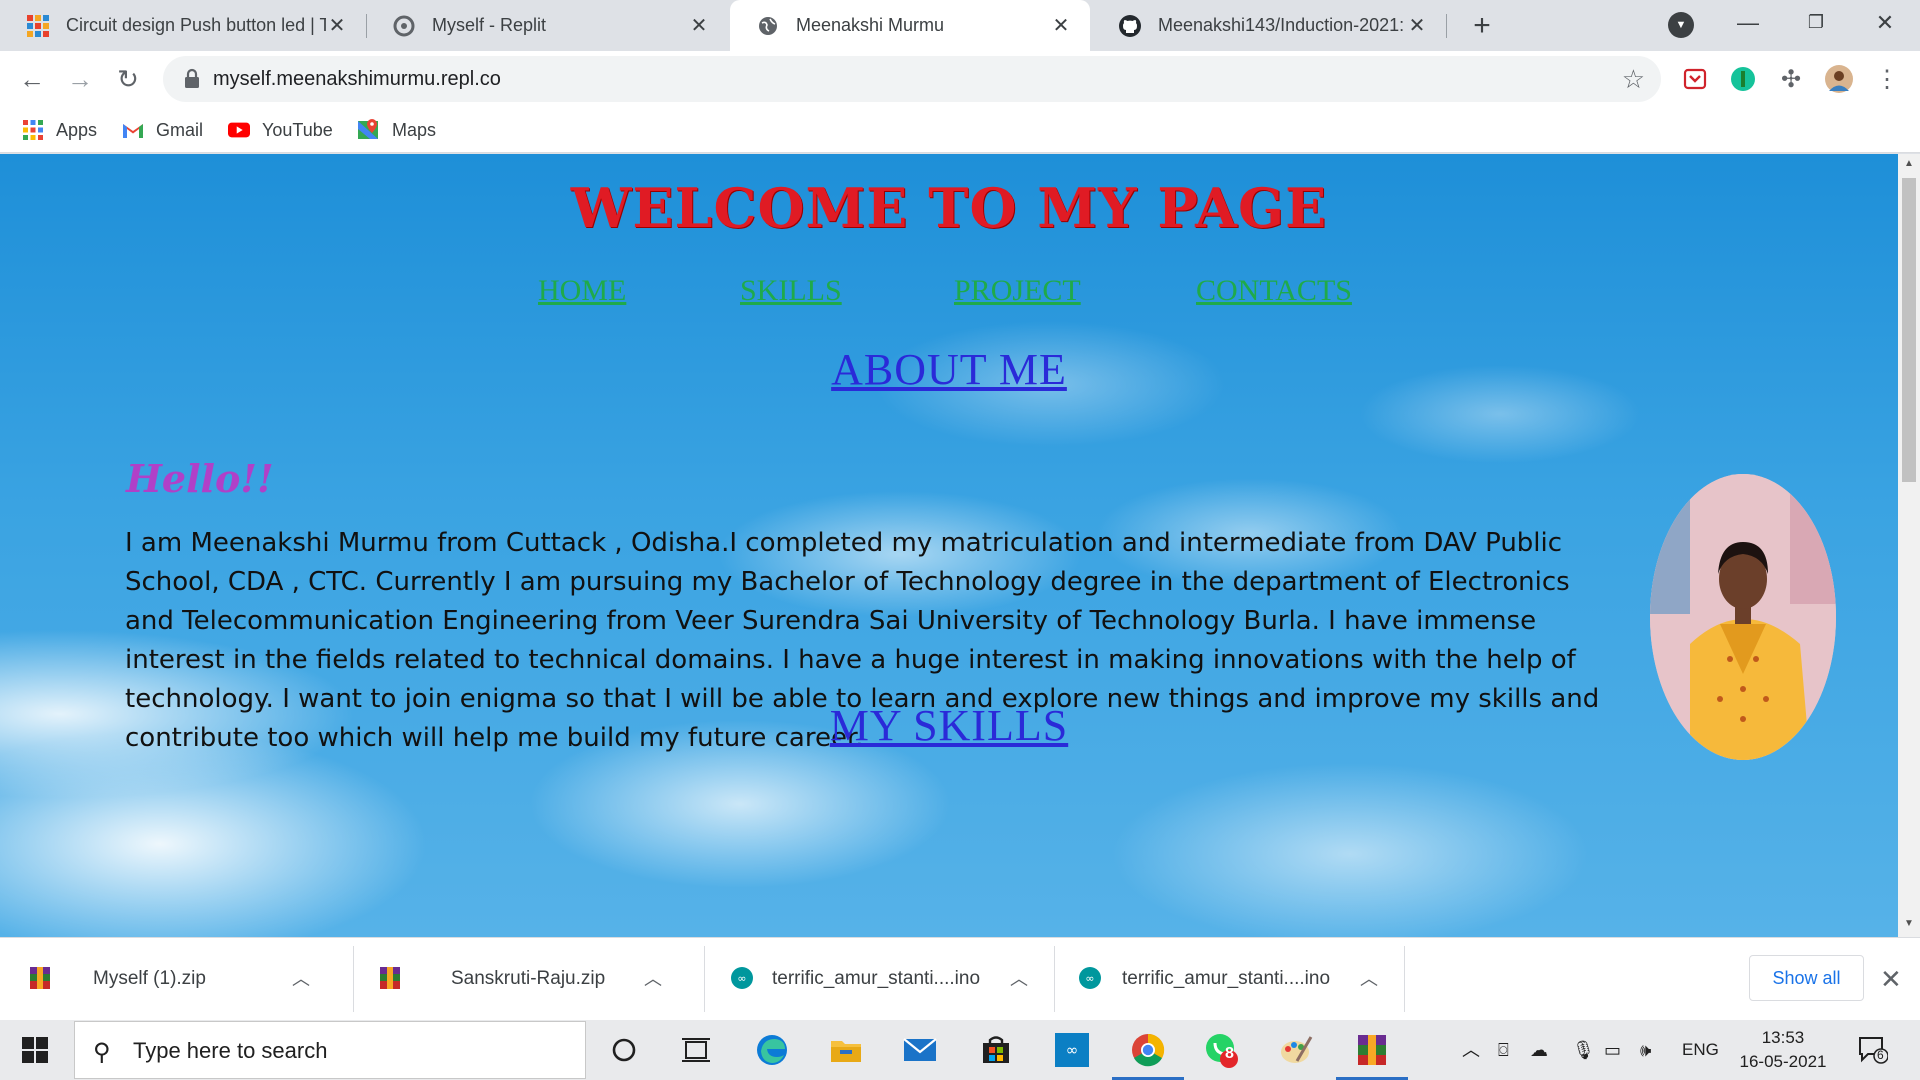 This screenshot has width=1920, height=1080. What do you see at coordinates (1645, 1050) in the screenshot?
I see `volume-icon: 🕪` at bounding box center [1645, 1050].